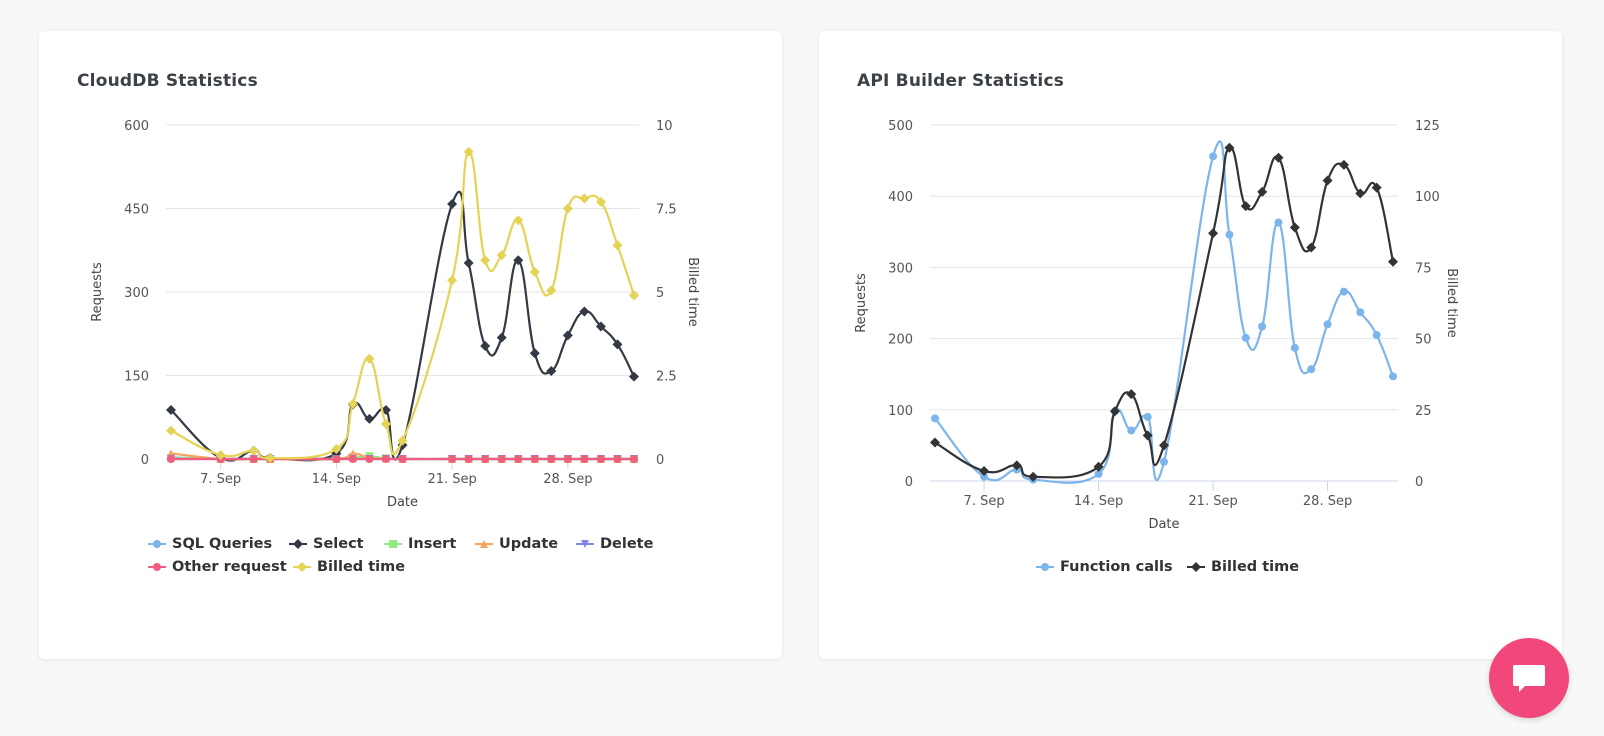 The image size is (1604, 736). I want to click on legend-item-update: Update, so click(516, 544).